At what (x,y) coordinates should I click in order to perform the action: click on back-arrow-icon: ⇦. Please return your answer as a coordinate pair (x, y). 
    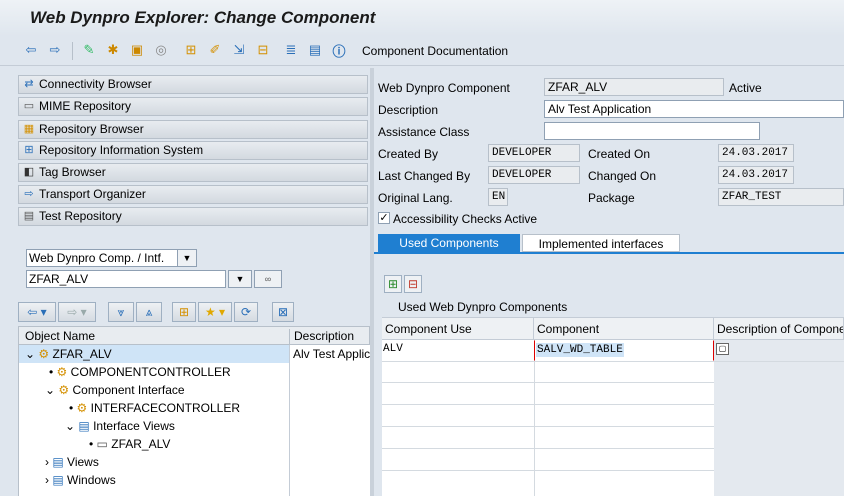
    Looking at the image, I should click on (31, 50).